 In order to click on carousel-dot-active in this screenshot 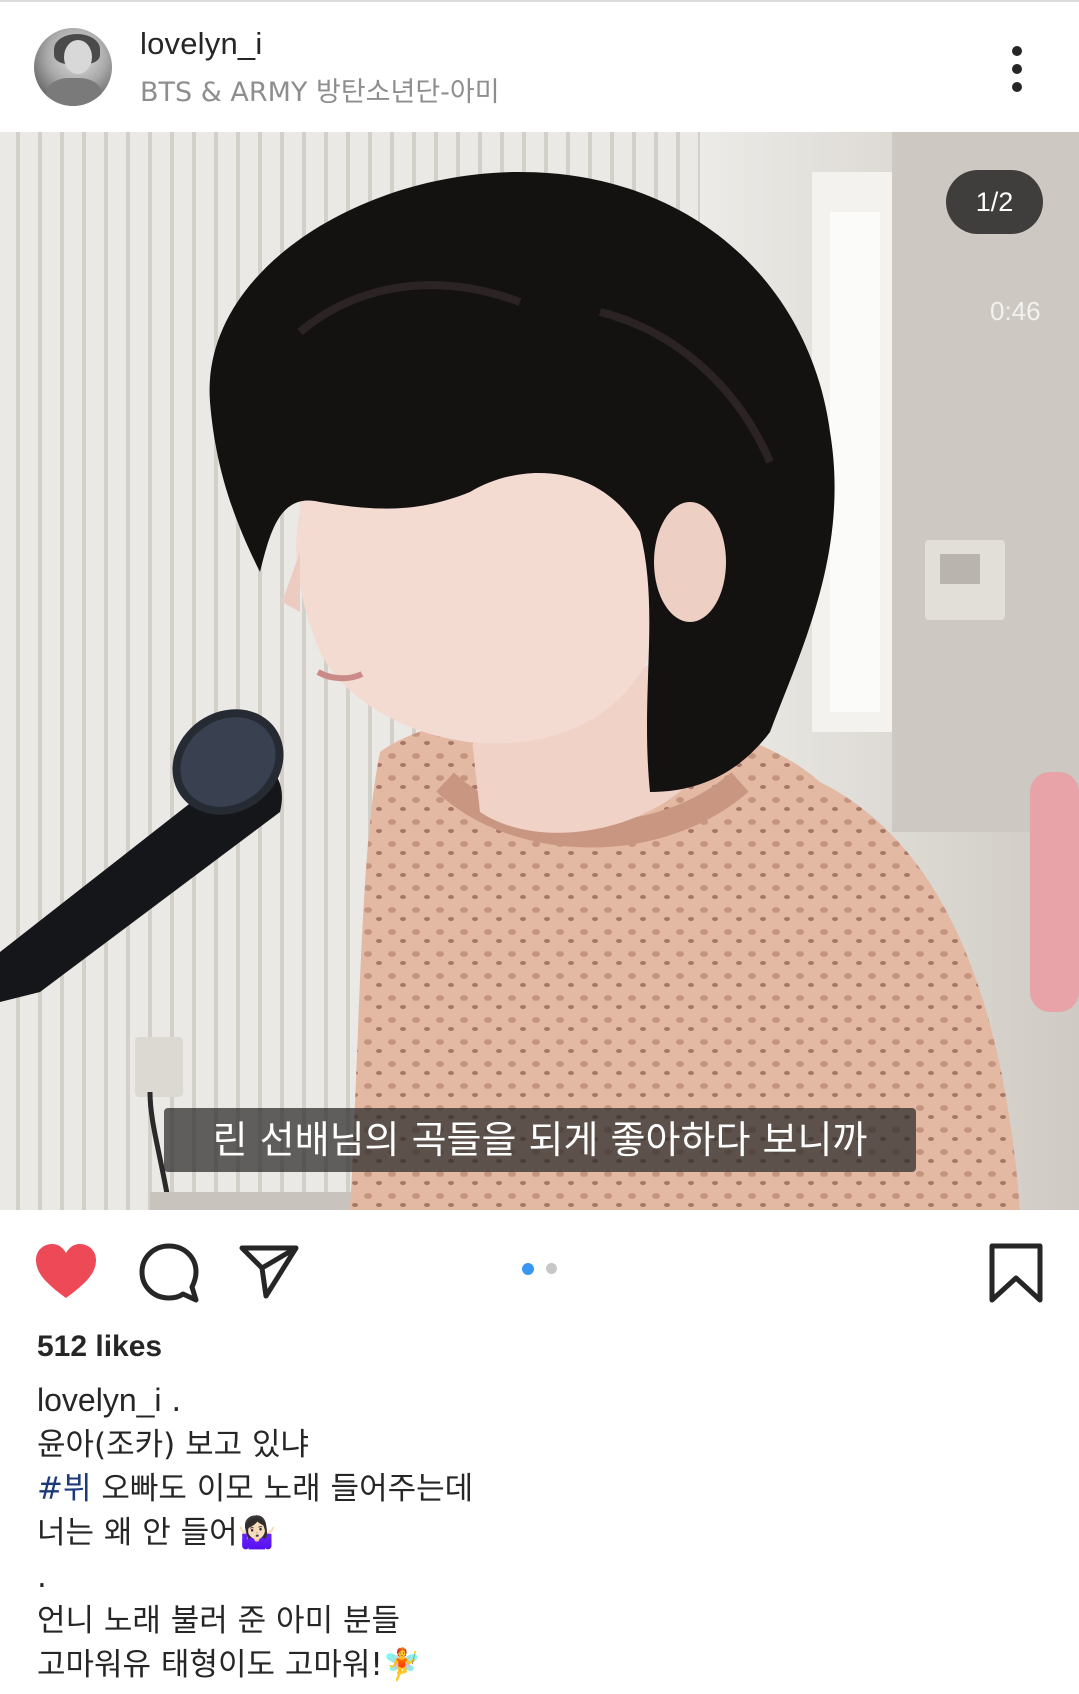, I will do `click(528, 1269)`.